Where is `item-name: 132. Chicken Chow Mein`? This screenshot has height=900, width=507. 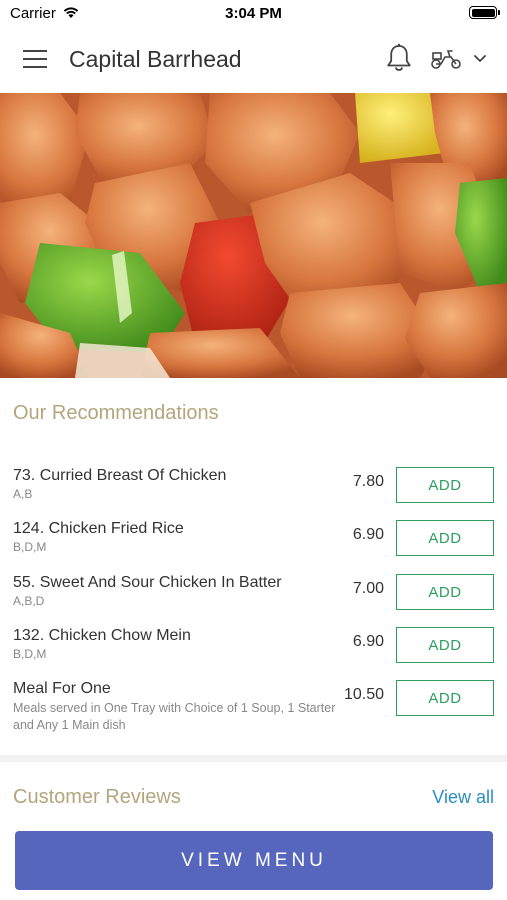
item-name: 132. Chicken Chow Mein is located at coordinates (102, 635).